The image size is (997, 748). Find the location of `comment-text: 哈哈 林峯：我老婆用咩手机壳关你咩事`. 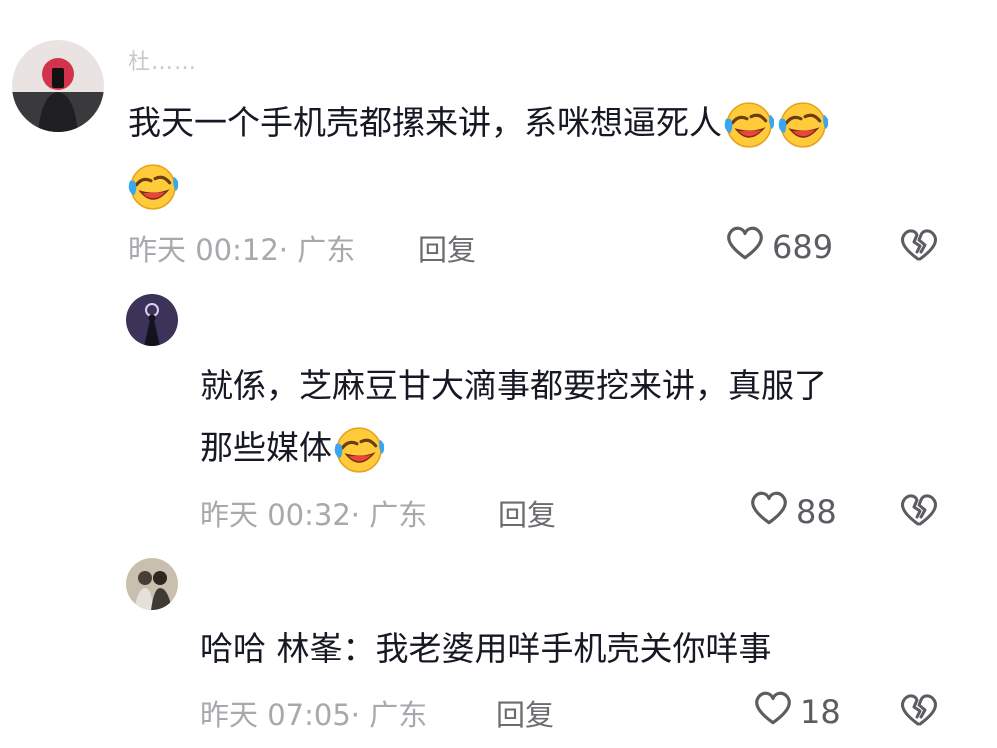

comment-text: 哈哈 林峯：我老婆用咩手机壳关你咩事 is located at coordinates (580, 649).